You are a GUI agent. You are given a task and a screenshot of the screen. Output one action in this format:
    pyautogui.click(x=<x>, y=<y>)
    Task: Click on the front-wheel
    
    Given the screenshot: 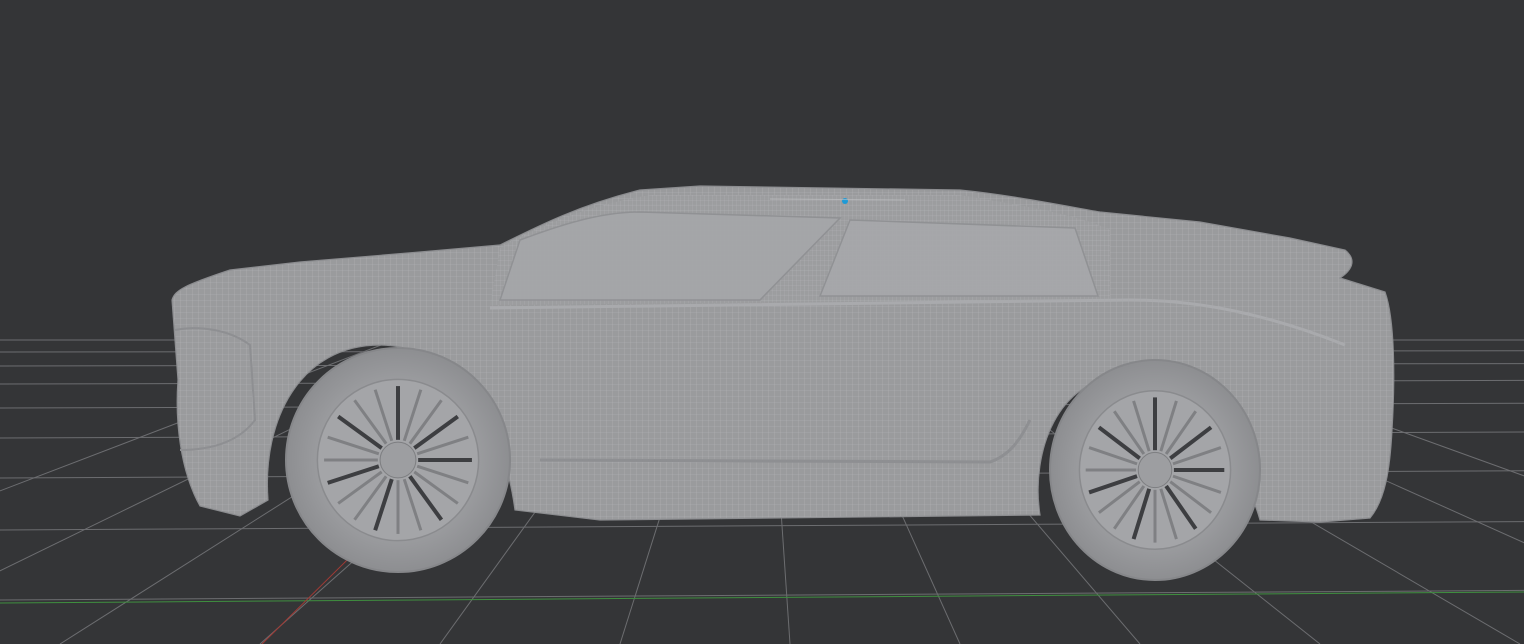 What is the action you would take?
    pyautogui.click(x=398, y=460)
    